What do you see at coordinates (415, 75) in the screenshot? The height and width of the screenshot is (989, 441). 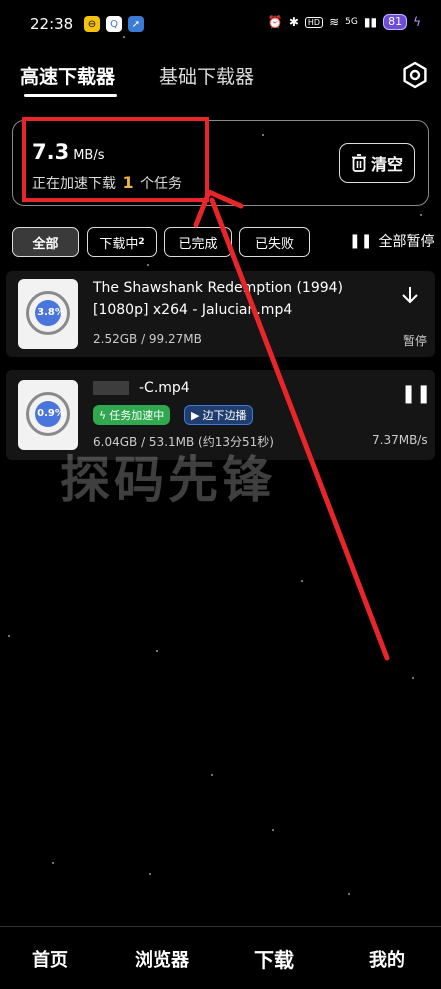 I see `gear-icon` at bounding box center [415, 75].